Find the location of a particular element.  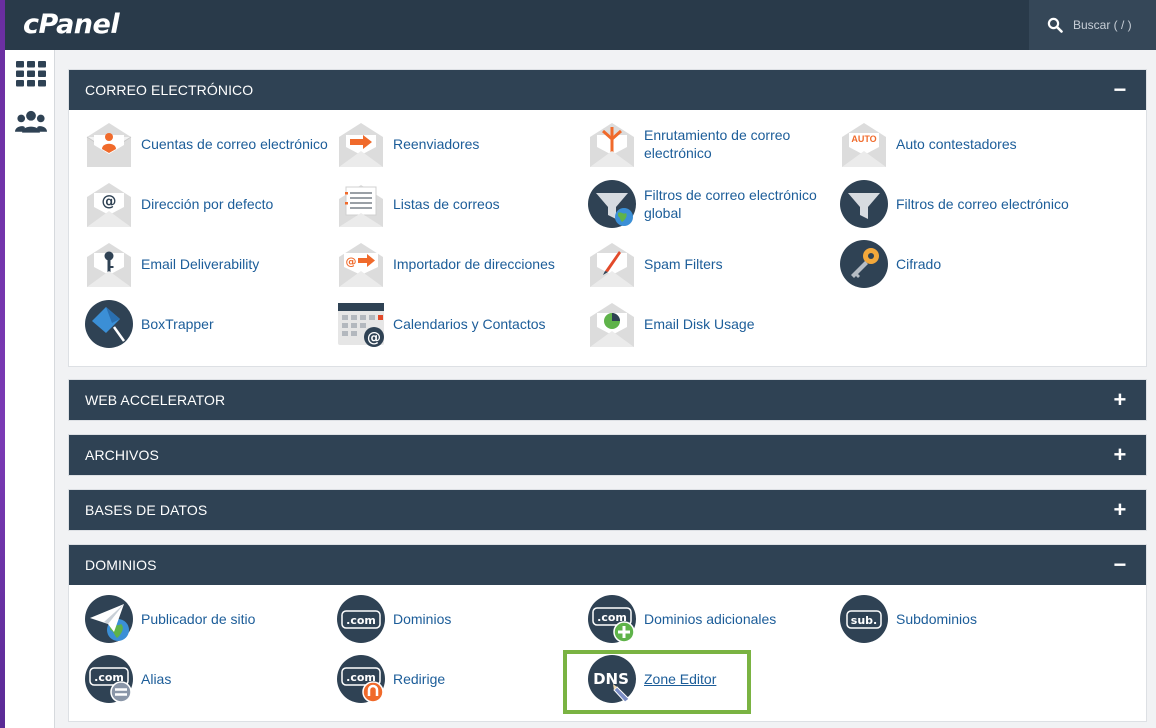

web-accelerator-panel-header: WEB ACCELERATOR + is located at coordinates (607, 400).